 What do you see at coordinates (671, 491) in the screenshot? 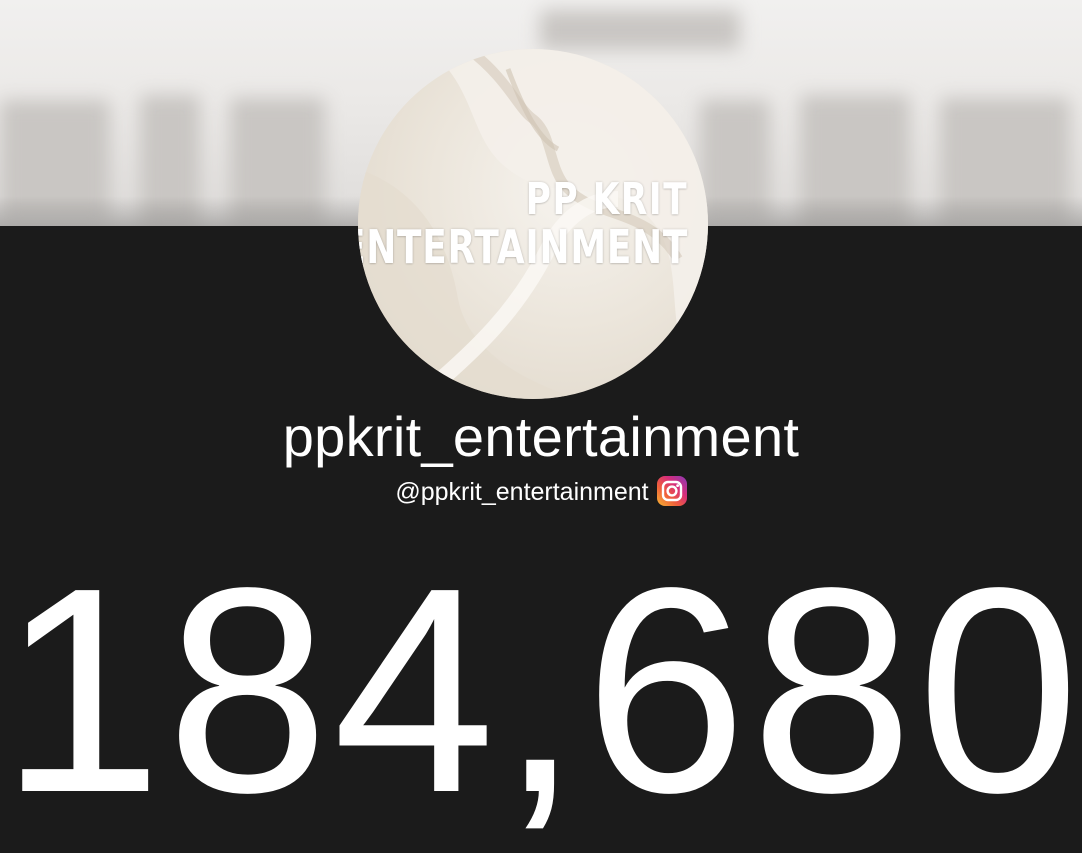
I see `instagram-icon` at bounding box center [671, 491].